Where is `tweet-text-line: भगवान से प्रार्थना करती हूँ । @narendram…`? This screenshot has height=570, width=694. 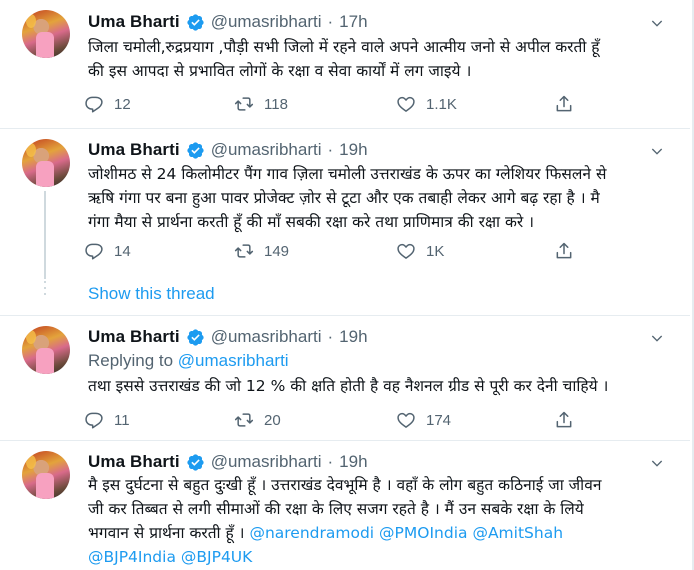
tweet-text-line: भगवान से प्रार्थना करती हूँ । @narendram… is located at coordinates (383, 533).